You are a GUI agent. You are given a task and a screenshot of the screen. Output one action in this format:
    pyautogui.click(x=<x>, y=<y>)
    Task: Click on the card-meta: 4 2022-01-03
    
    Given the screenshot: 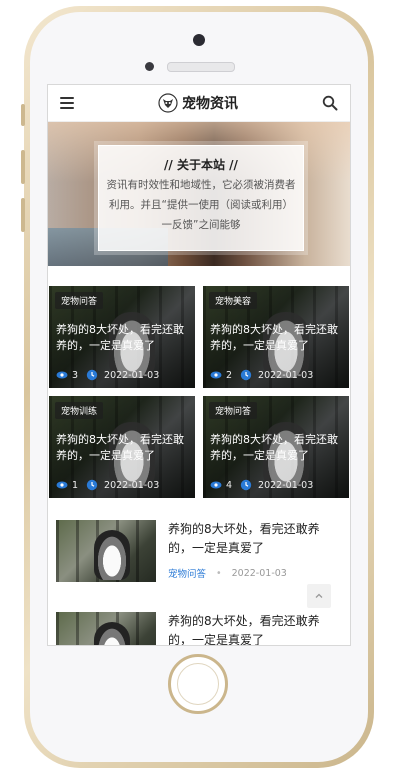 What is the action you would take?
    pyautogui.click(x=276, y=485)
    